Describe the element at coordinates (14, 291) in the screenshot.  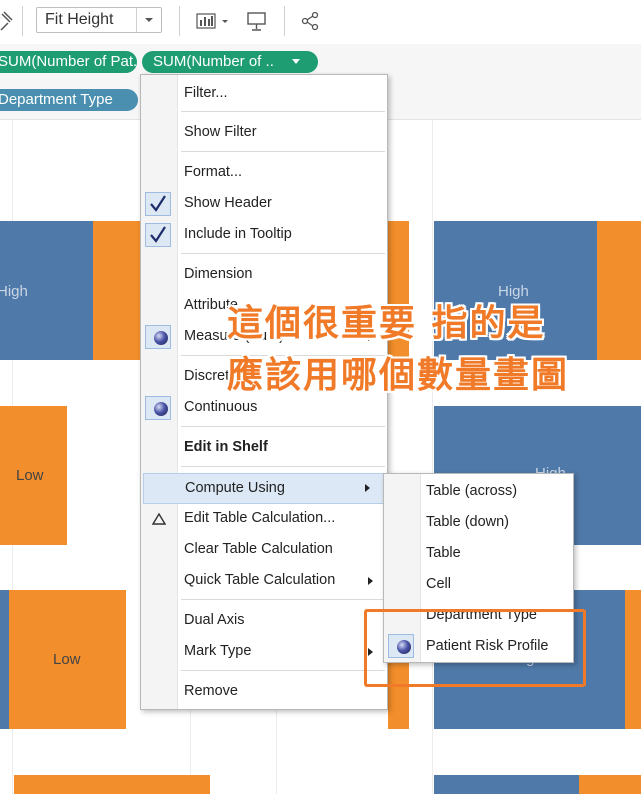
I see `mark-label: High` at that location.